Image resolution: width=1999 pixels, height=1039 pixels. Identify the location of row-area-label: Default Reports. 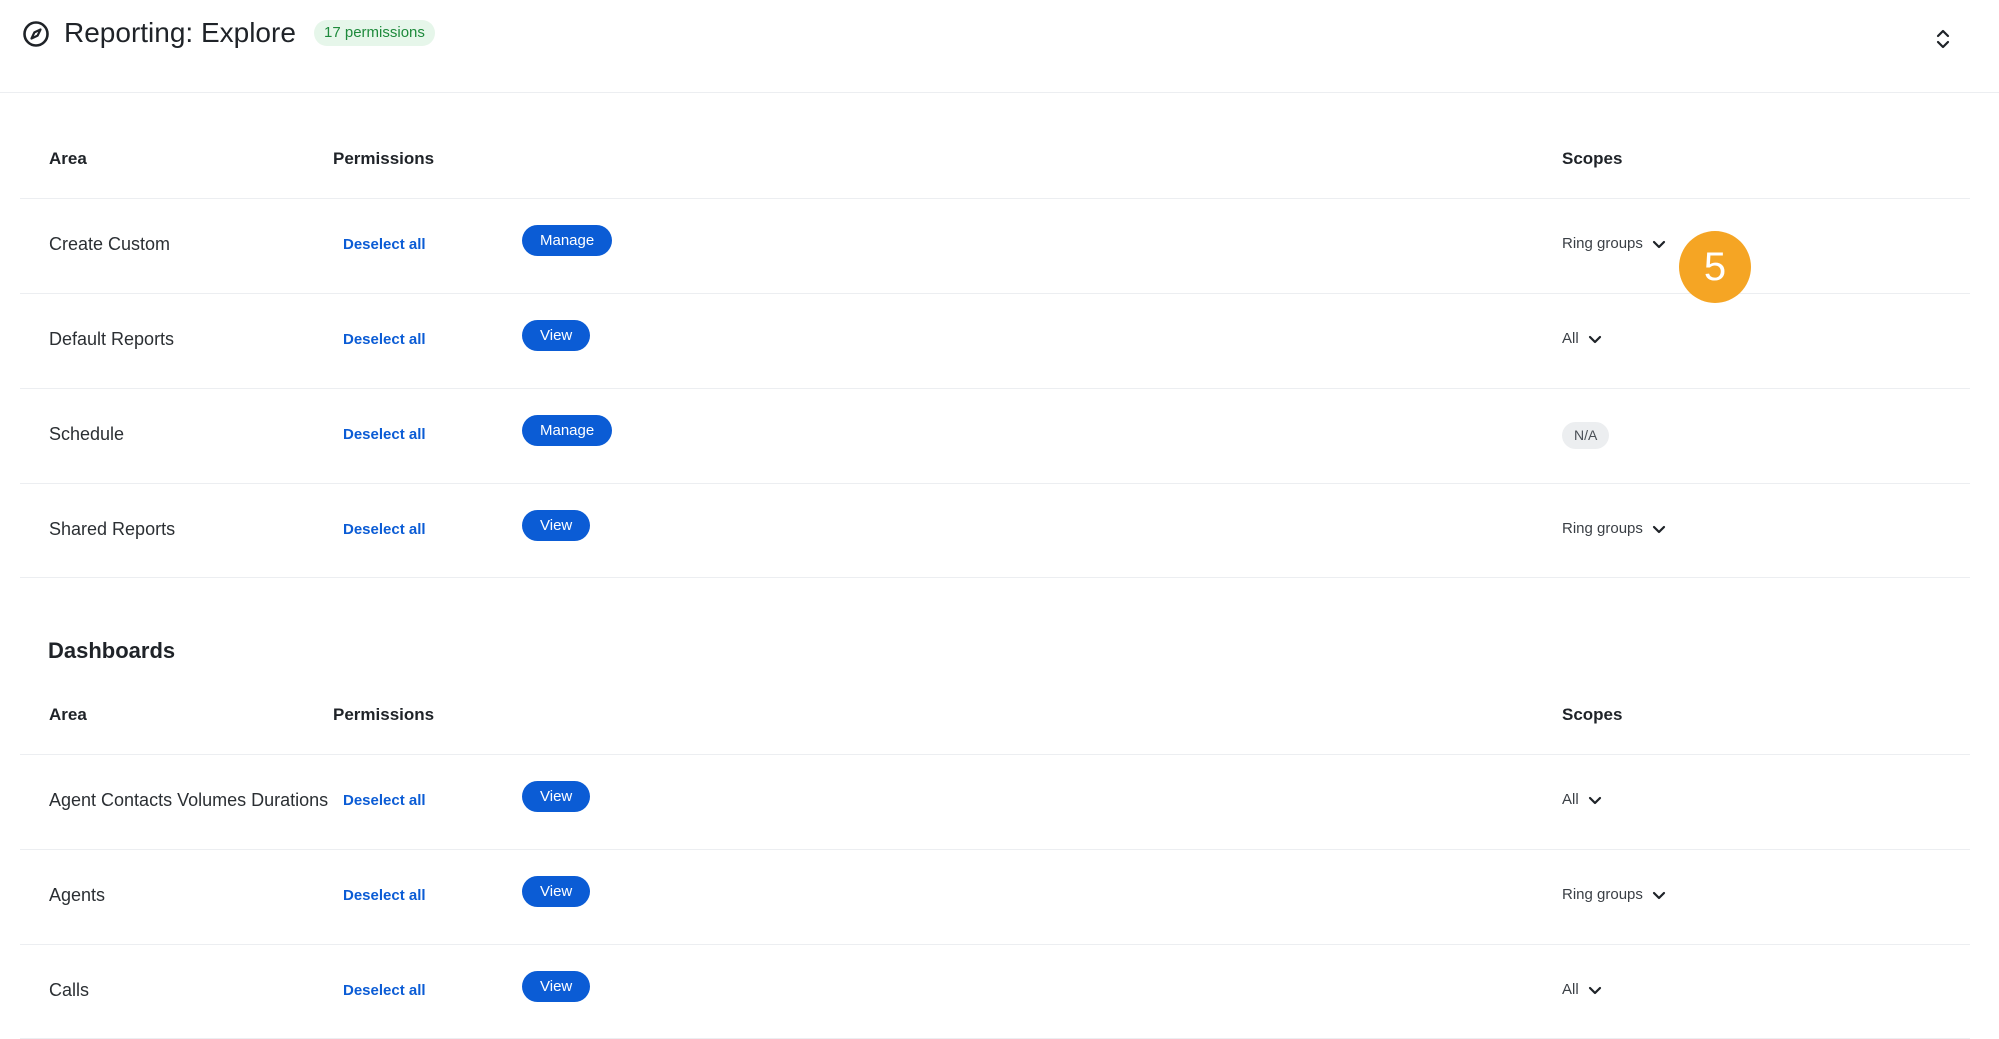
(112, 339).